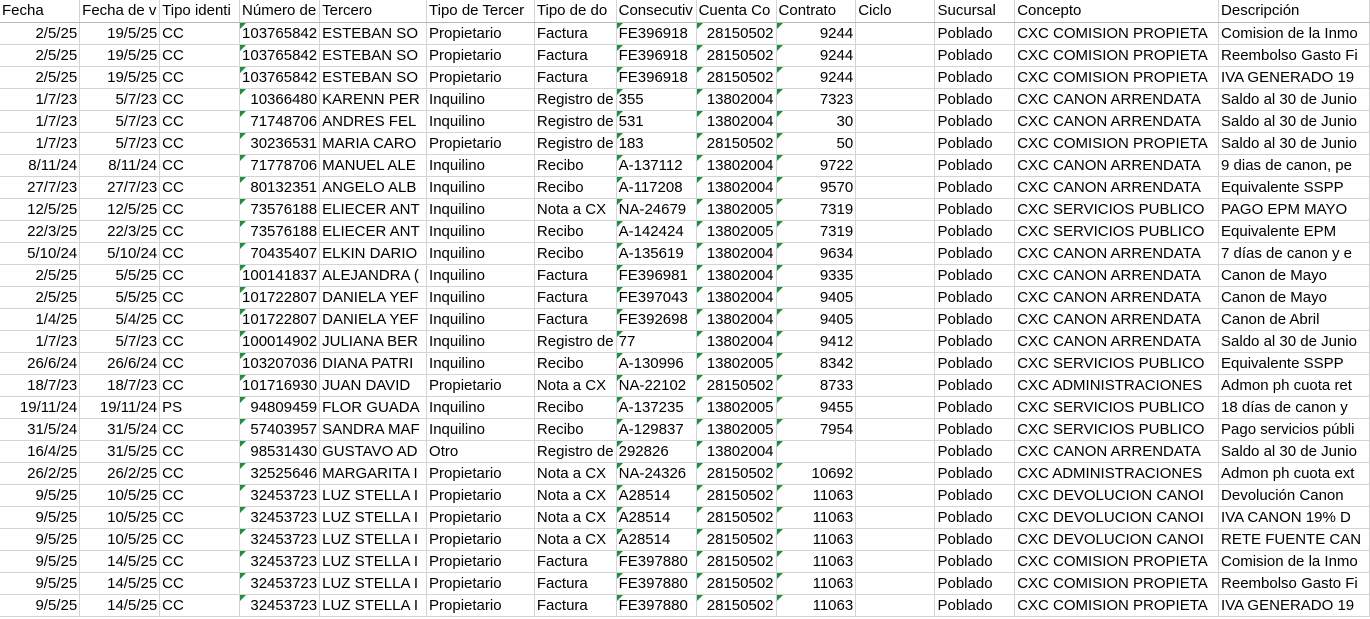 This screenshot has height=619, width=1370. What do you see at coordinates (575, 473) in the screenshot?
I see `cell-tipo-documento: Nota a CX` at bounding box center [575, 473].